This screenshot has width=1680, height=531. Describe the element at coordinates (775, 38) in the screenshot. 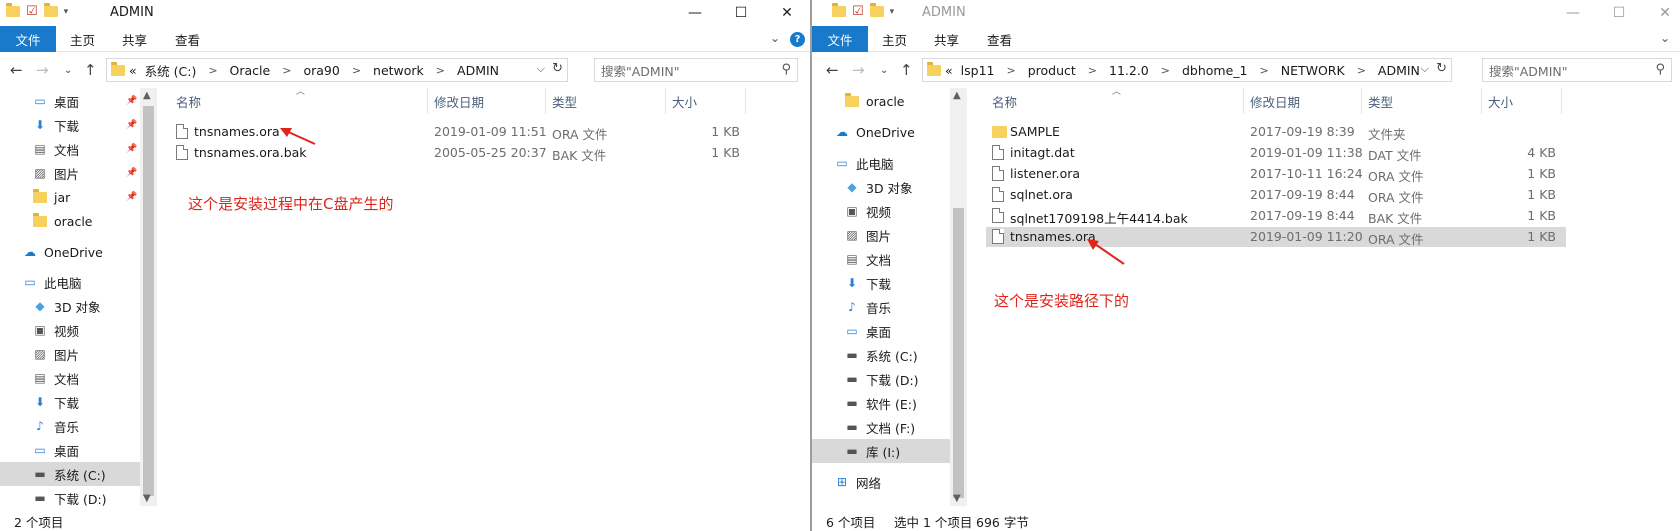

I see `expand-ribbon-icon: ⌄` at that location.